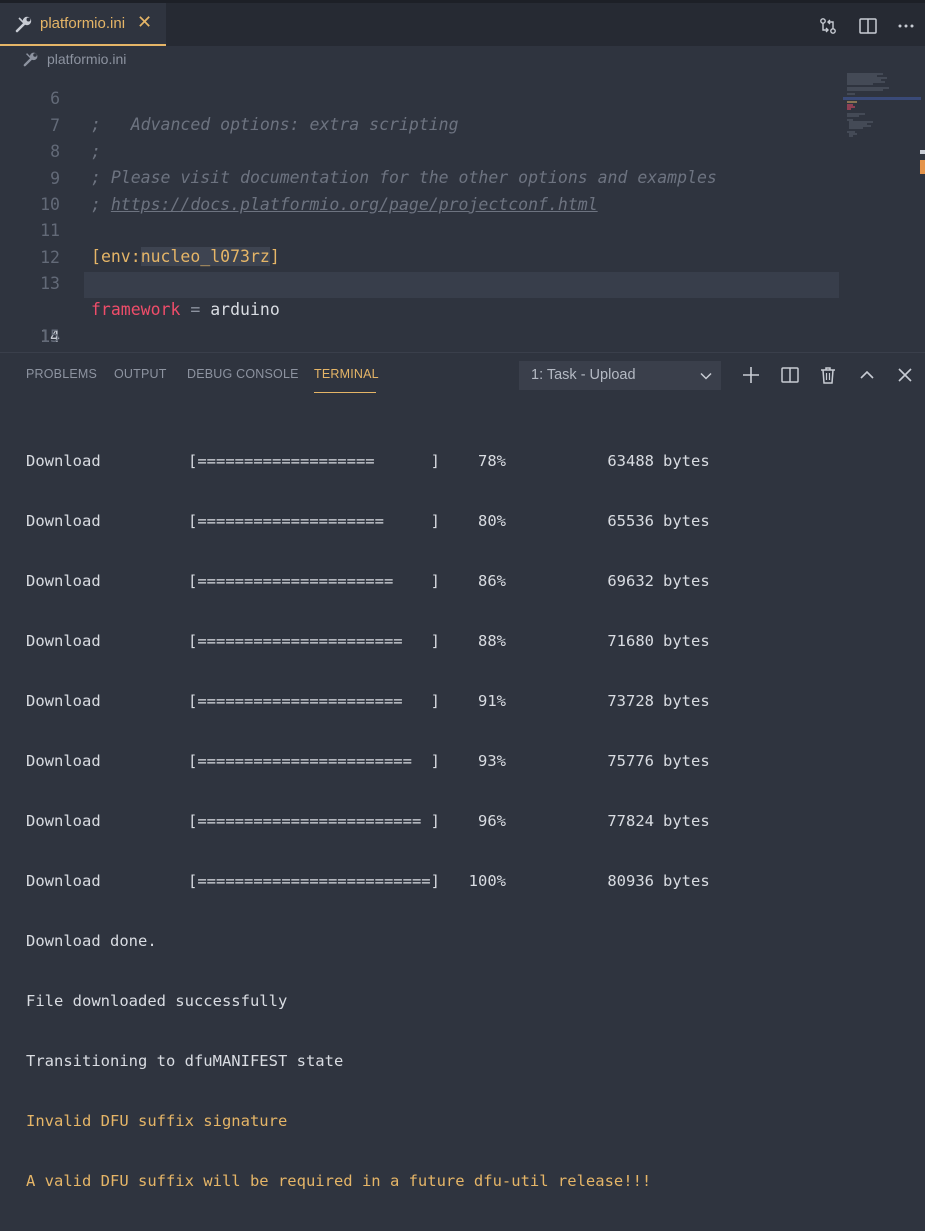 The height and width of the screenshot is (1231, 925). Describe the element at coordinates (751, 375) in the screenshot. I see `add-icon` at that location.